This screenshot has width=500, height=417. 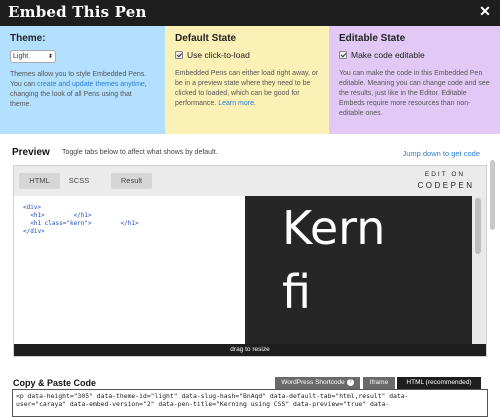 What do you see at coordinates (237, 103) in the screenshot?
I see `learn-more-link: Learn more.` at bounding box center [237, 103].